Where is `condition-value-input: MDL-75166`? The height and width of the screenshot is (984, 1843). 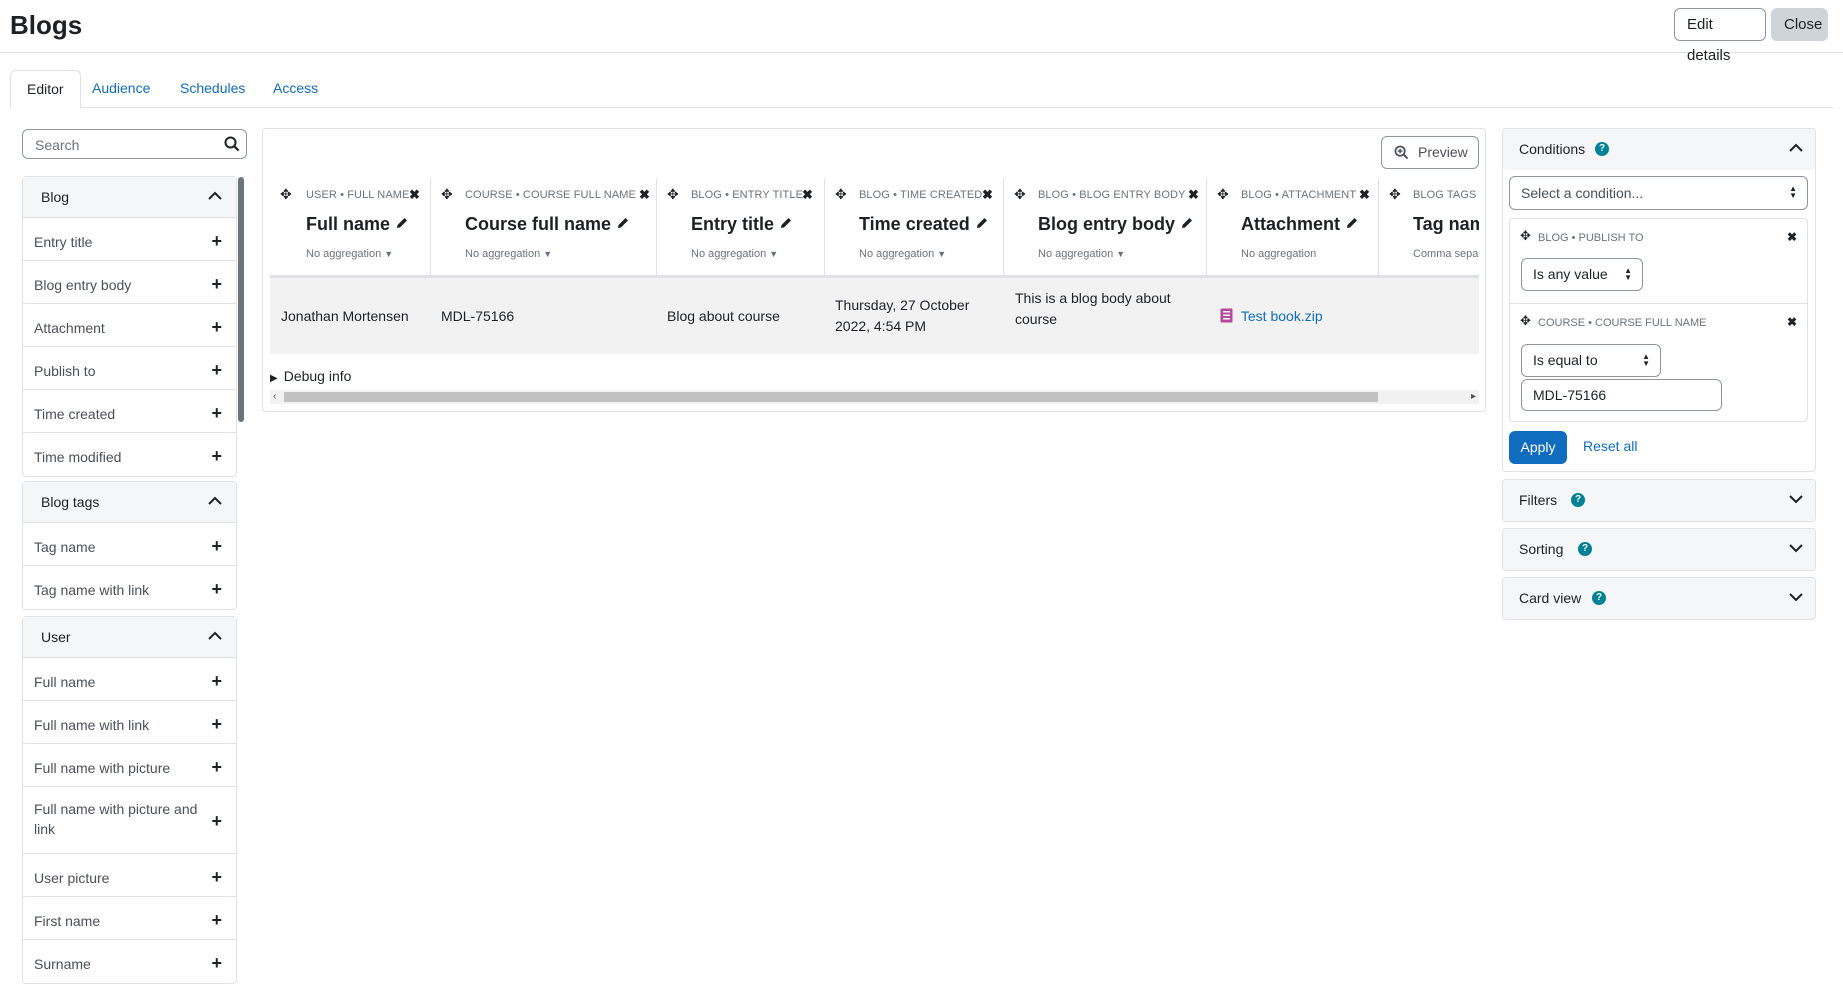
condition-value-input: MDL-75166 is located at coordinates (1621, 395).